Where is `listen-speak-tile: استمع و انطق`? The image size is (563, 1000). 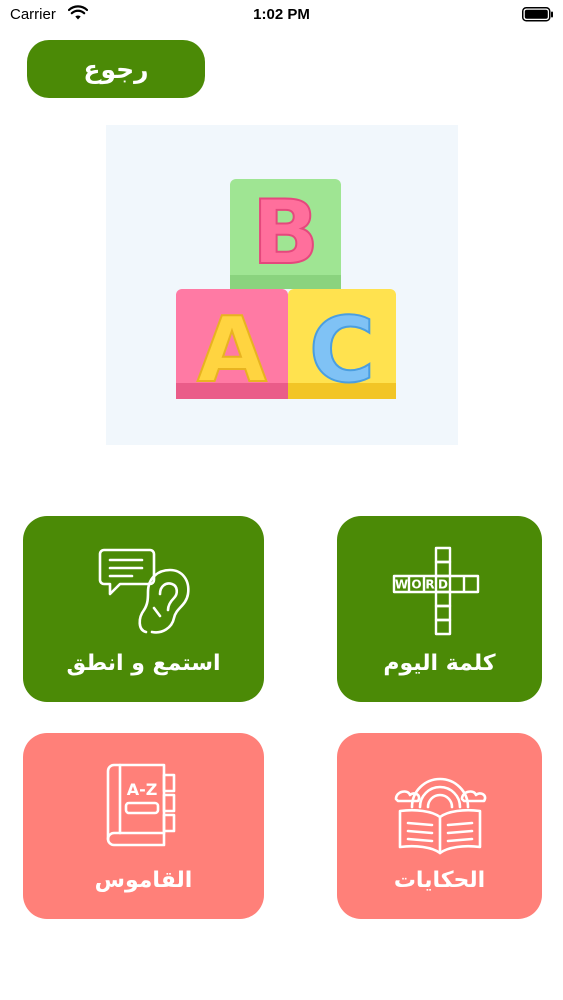
listen-speak-tile: استمع و انطق is located at coordinates (143, 609).